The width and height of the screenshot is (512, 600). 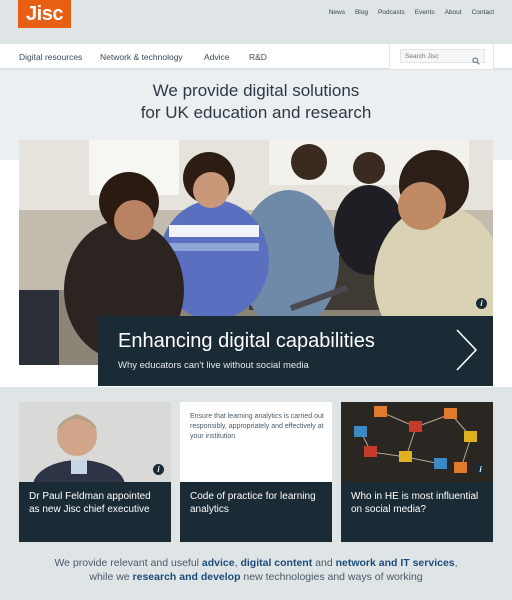 I want to click on nav-rd: R&D, so click(x=258, y=57).